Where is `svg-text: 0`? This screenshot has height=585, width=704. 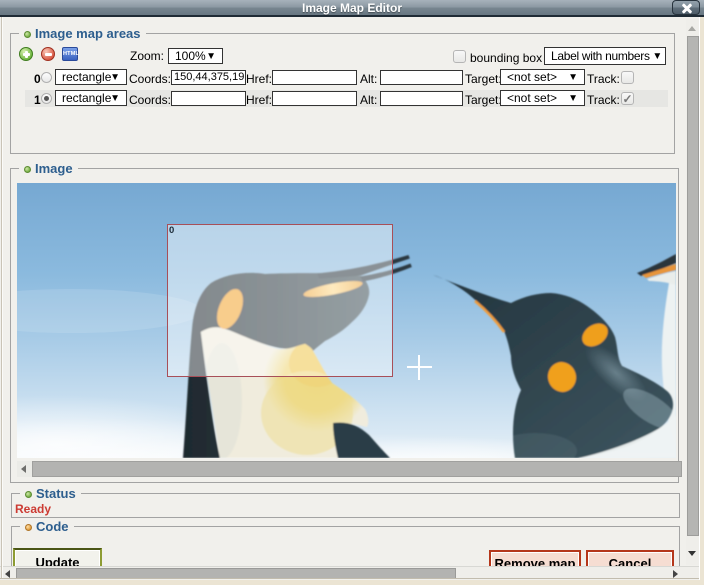 svg-text: 0 is located at coordinates (171, 230).